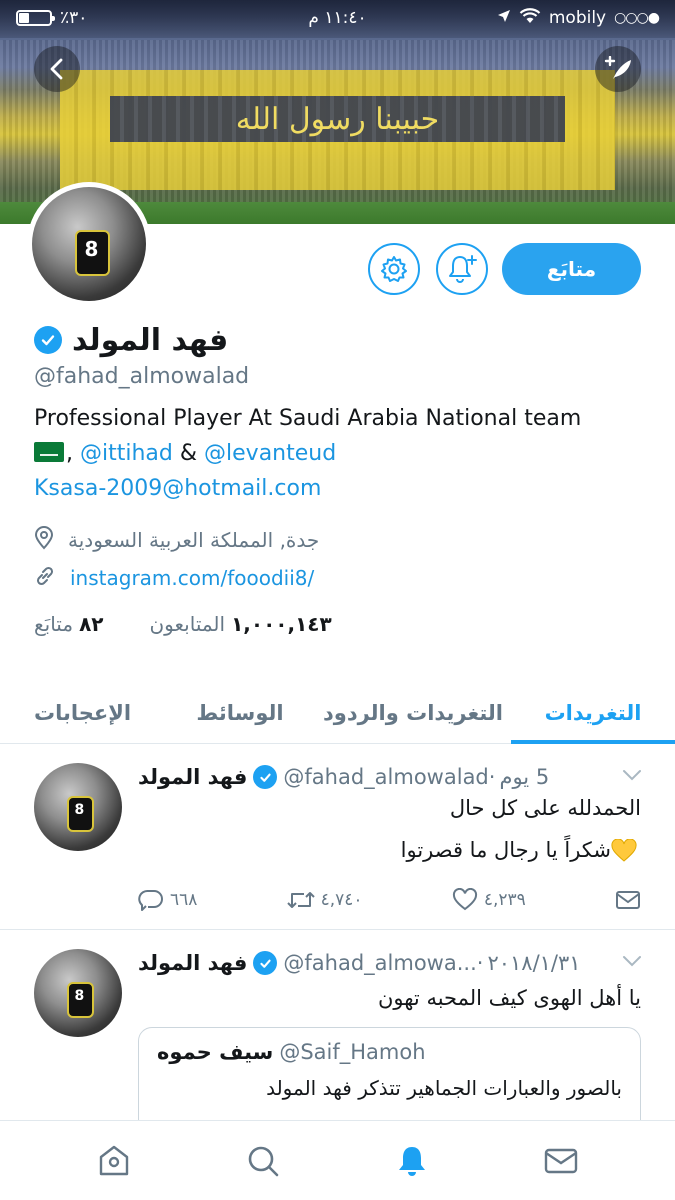 This screenshot has width=675, height=1200. I want to click on following-stat: ٨٢ متابَع, so click(68, 624).